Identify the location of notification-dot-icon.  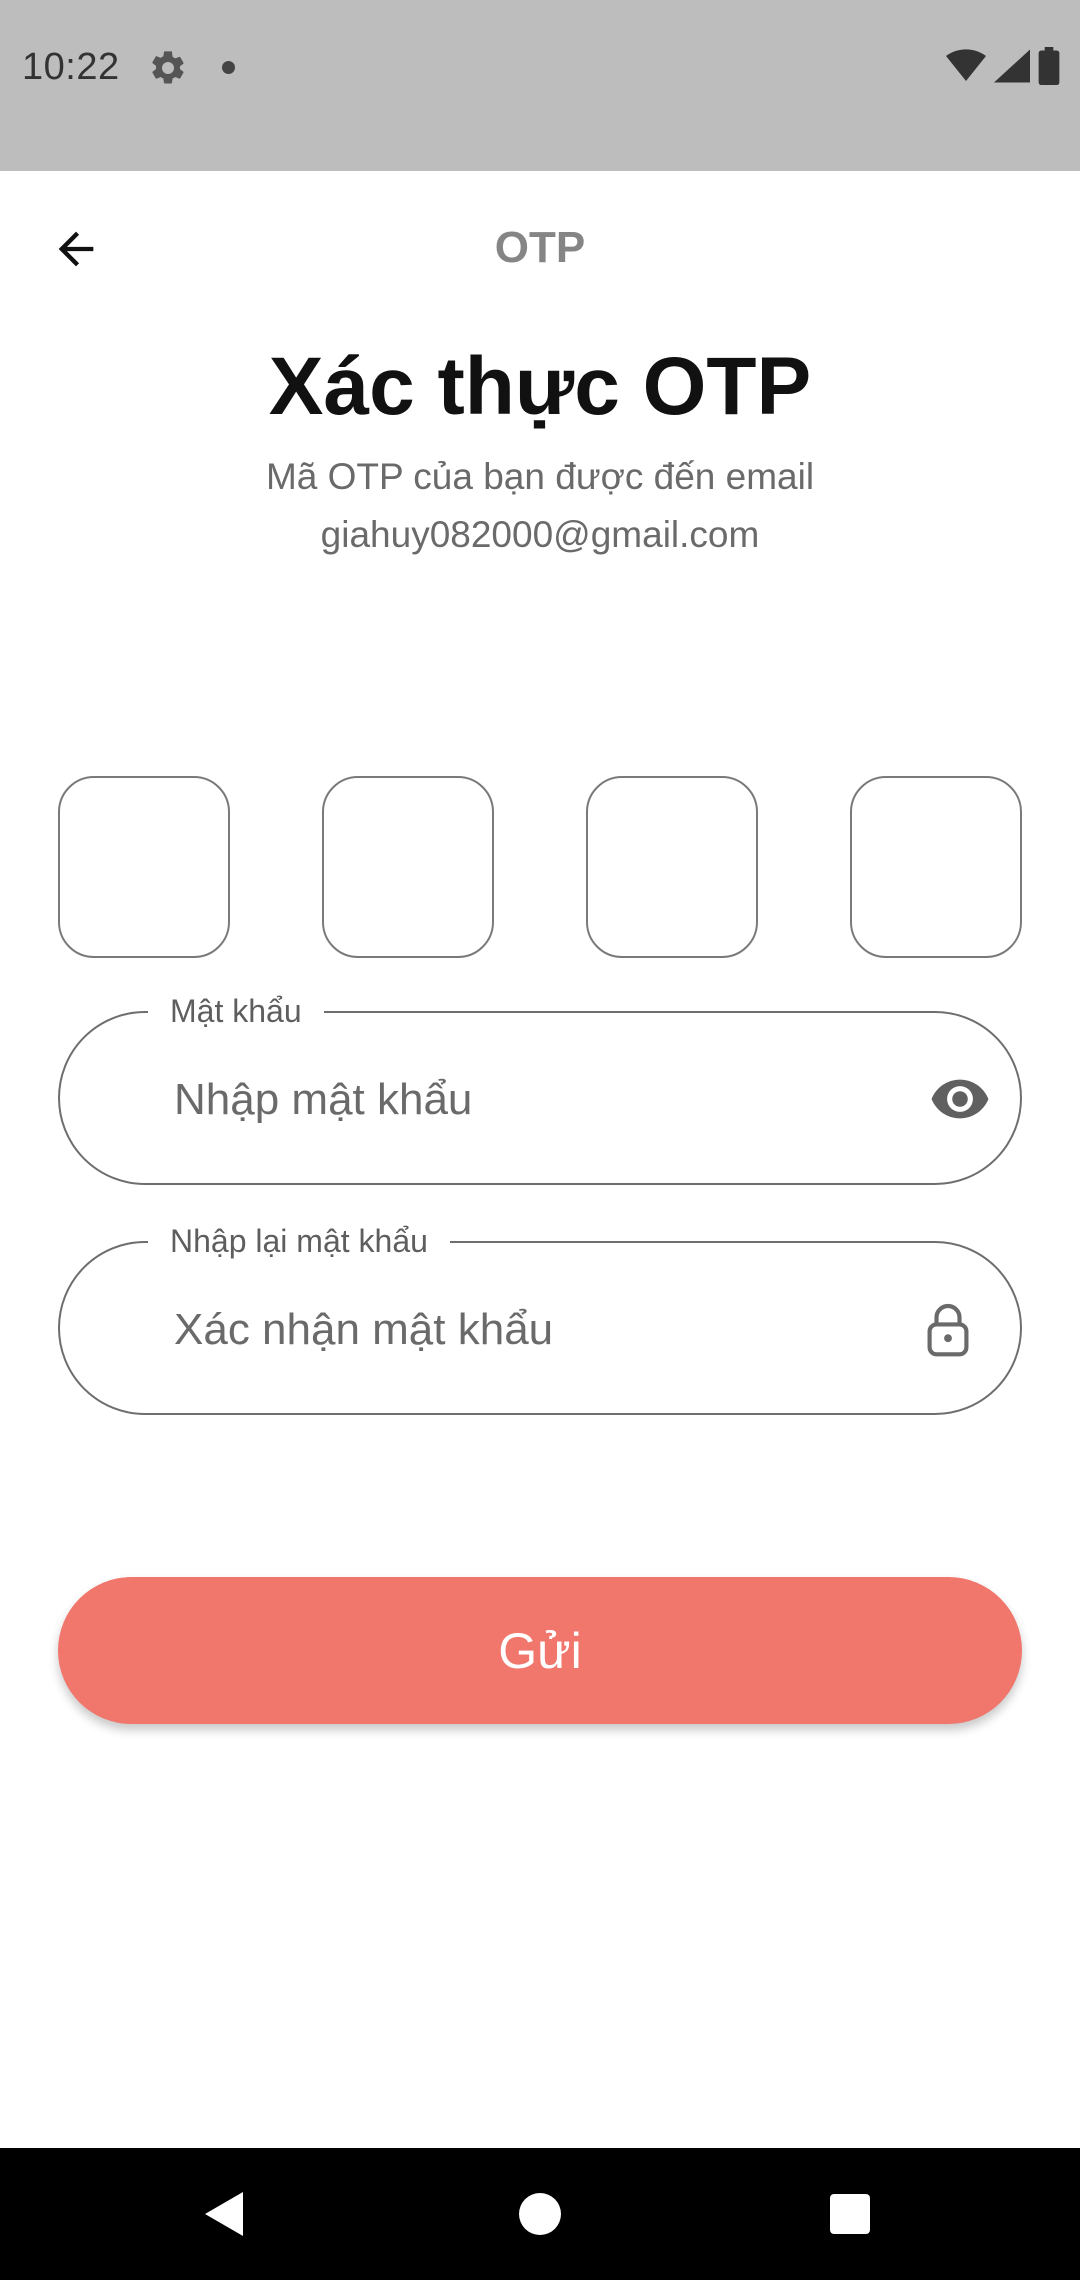
(228, 67).